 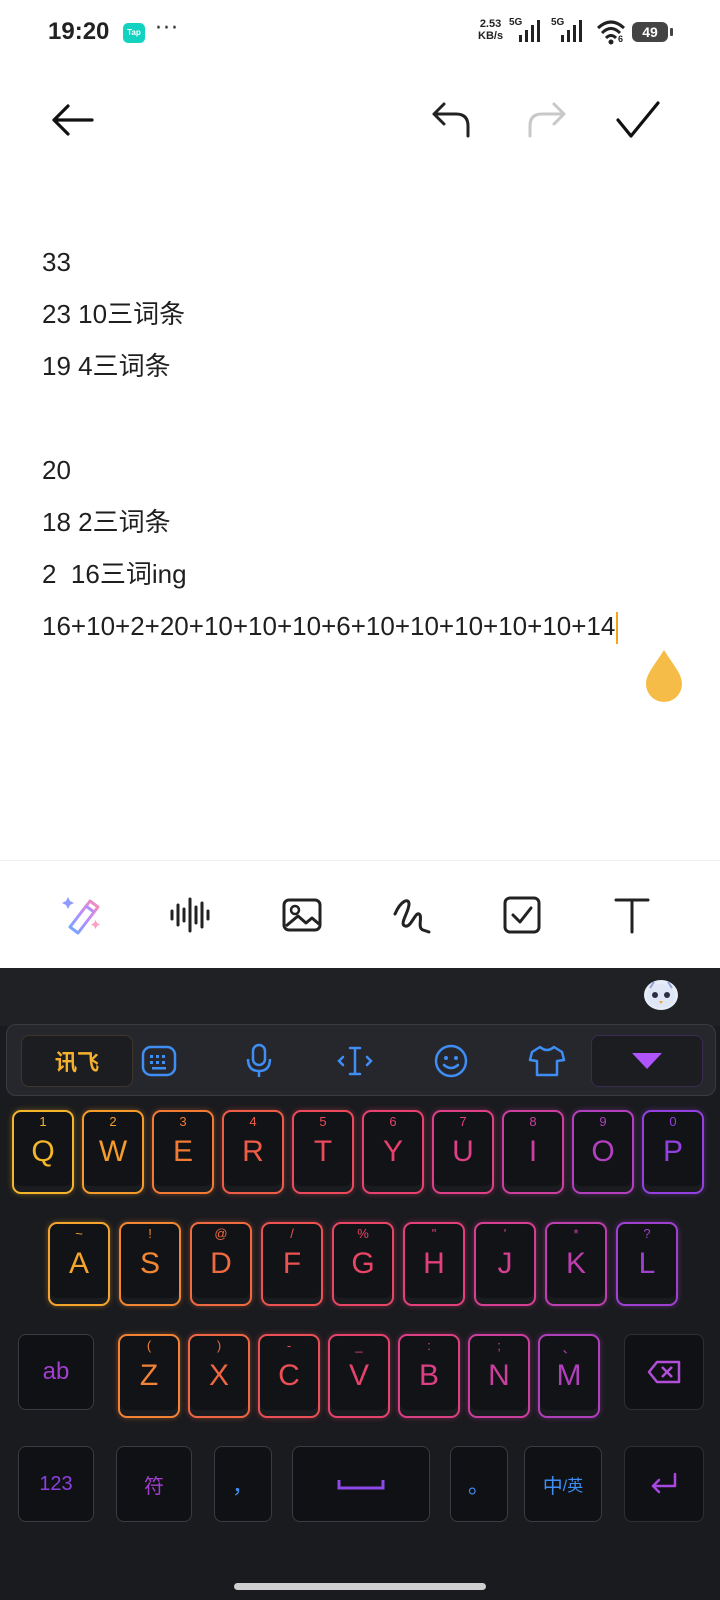 I want to click on magic-wand-icon, so click(x=81, y=916).